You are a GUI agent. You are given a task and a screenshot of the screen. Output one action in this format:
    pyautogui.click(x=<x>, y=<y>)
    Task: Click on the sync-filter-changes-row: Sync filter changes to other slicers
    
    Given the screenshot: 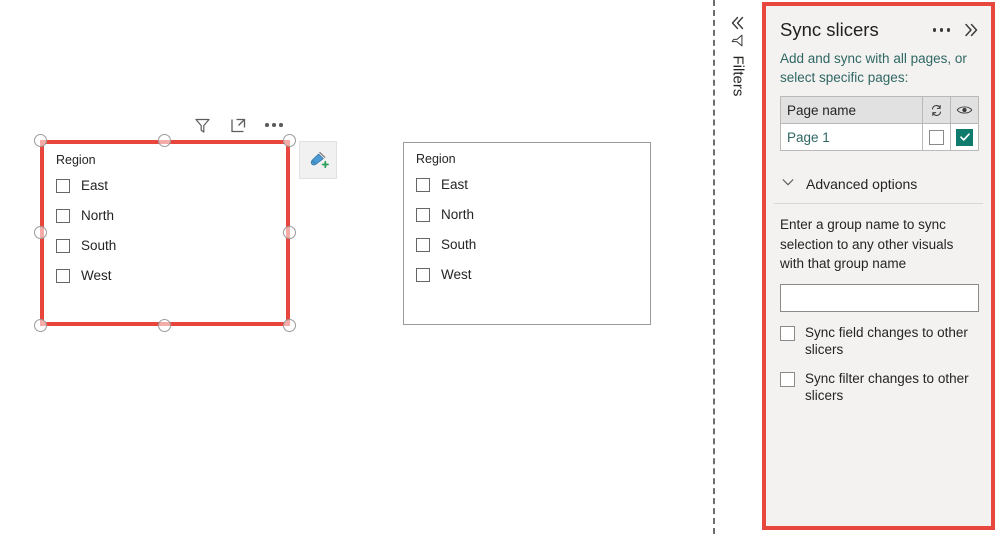 What is the action you would take?
    pyautogui.click(x=878, y=387)
    